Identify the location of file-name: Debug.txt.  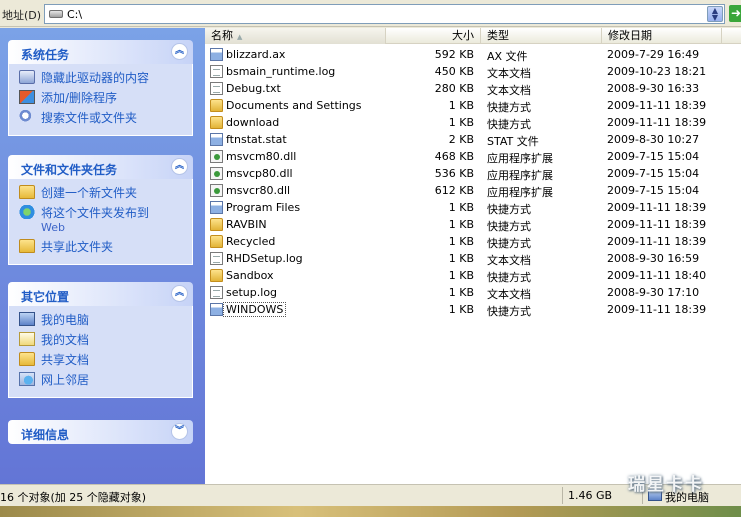
(253, 88).